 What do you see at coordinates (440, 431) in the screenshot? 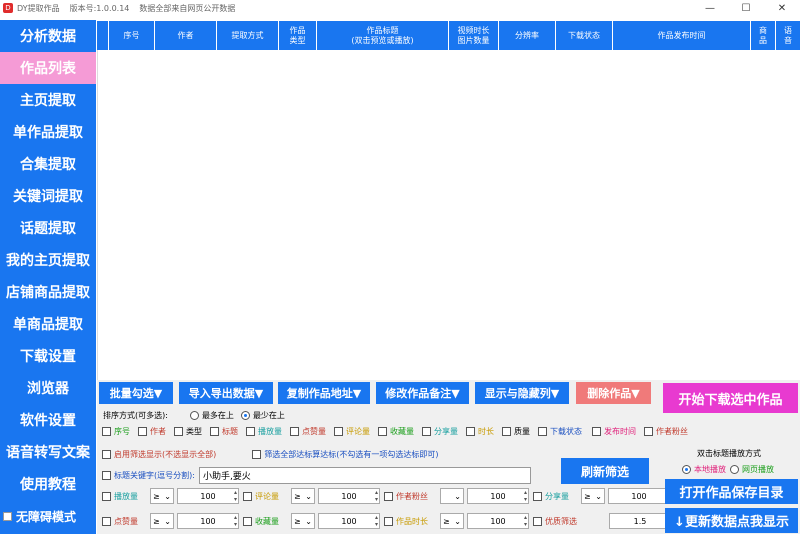
I see `column-option: 分享量` at bounding box center [440, 431].